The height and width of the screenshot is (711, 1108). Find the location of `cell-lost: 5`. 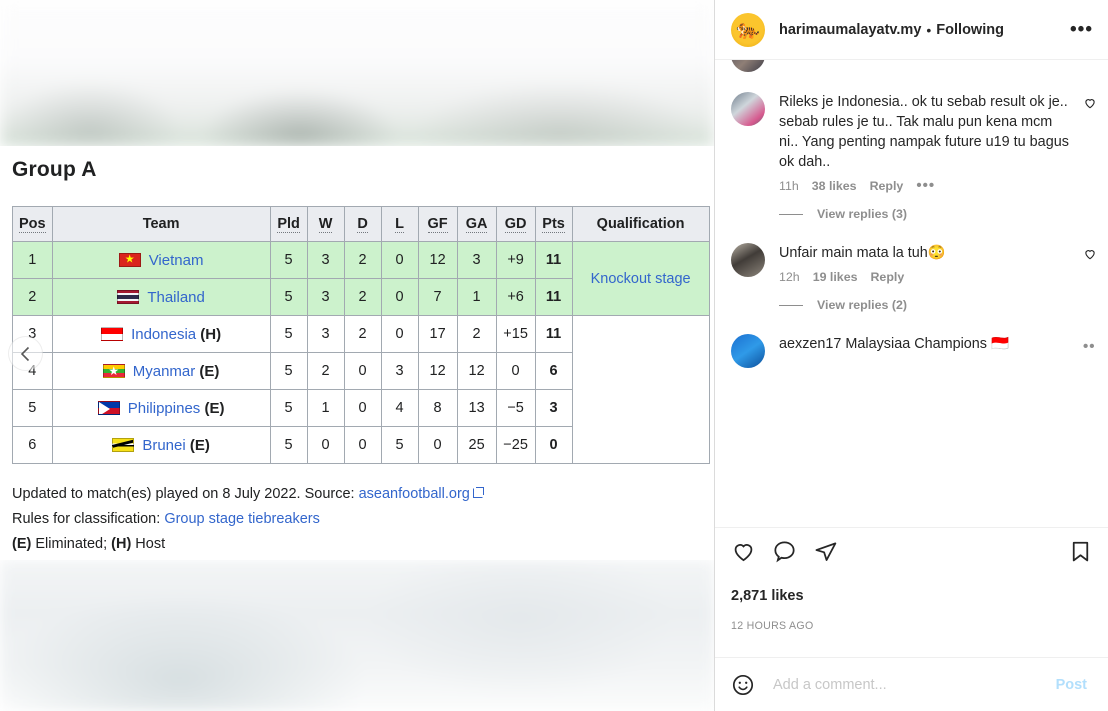

cell-lost: 5 is located at coordinates (399, 445).